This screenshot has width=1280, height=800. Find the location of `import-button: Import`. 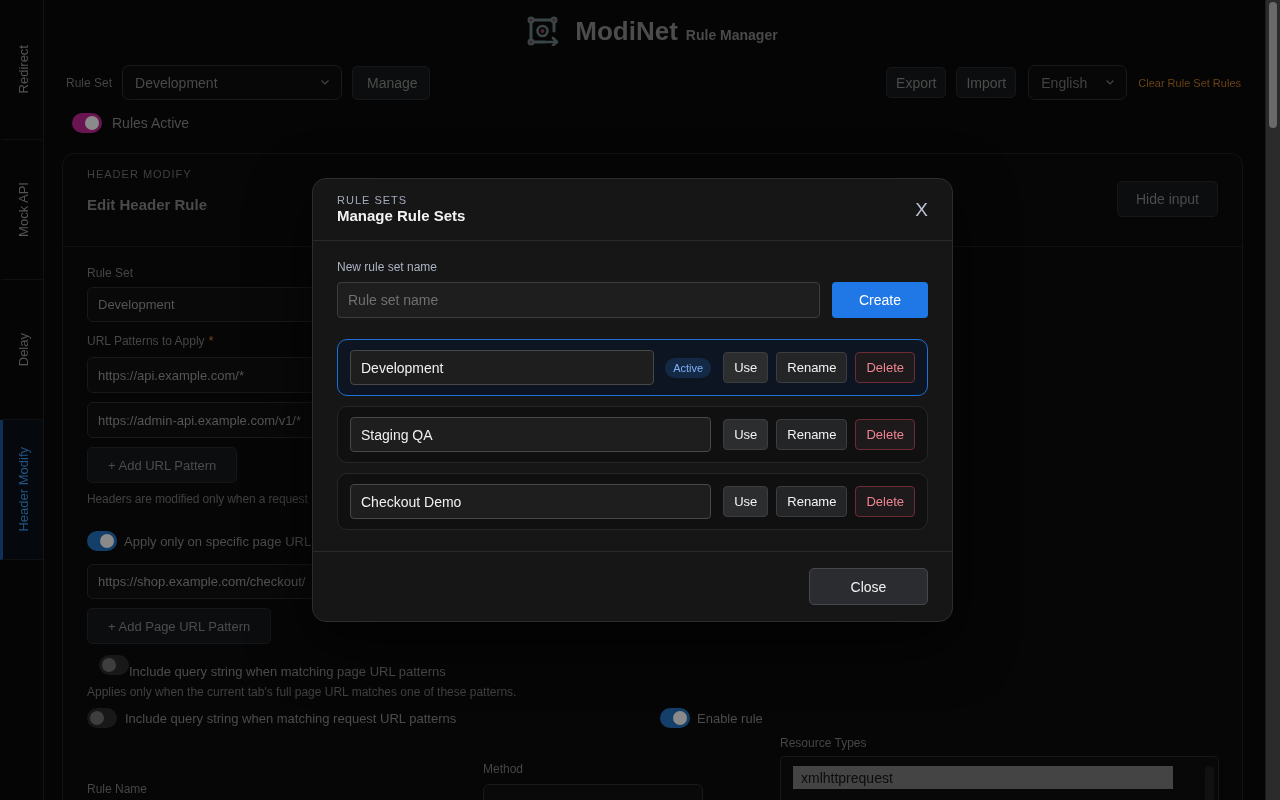

import-button: Import is located at coordinates (986, 82).